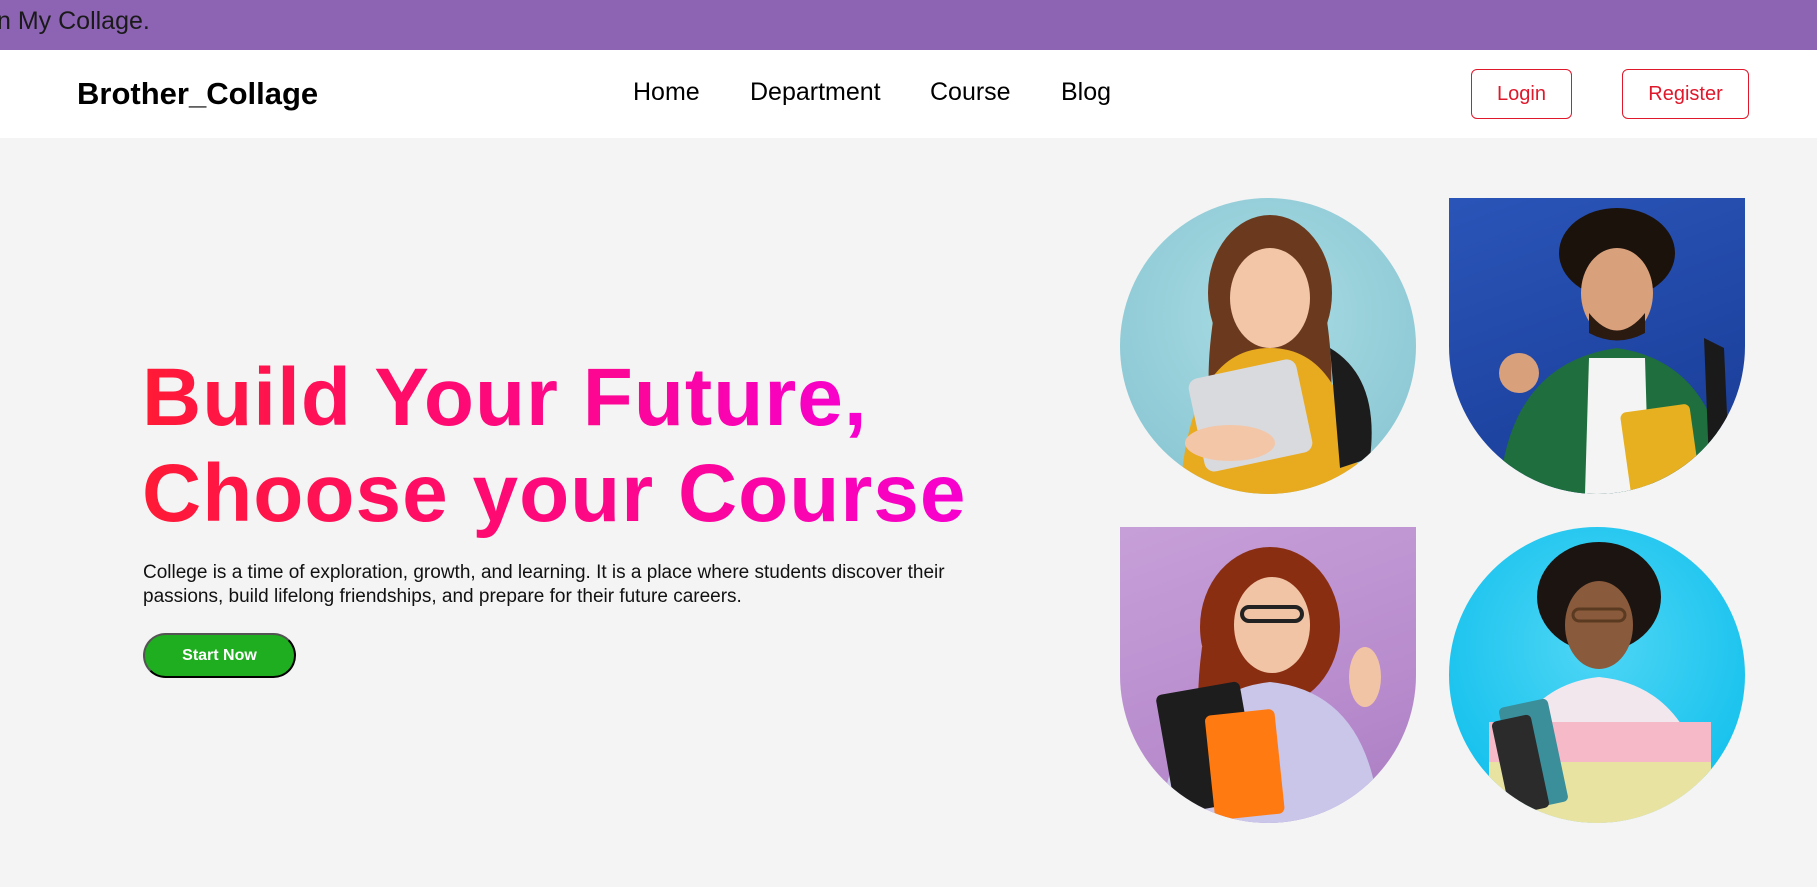 The image size is (1817, 887). Describe the element at coordinates (219, 655) in the screenshot. I see `start-now-button: Start Now` at that location.